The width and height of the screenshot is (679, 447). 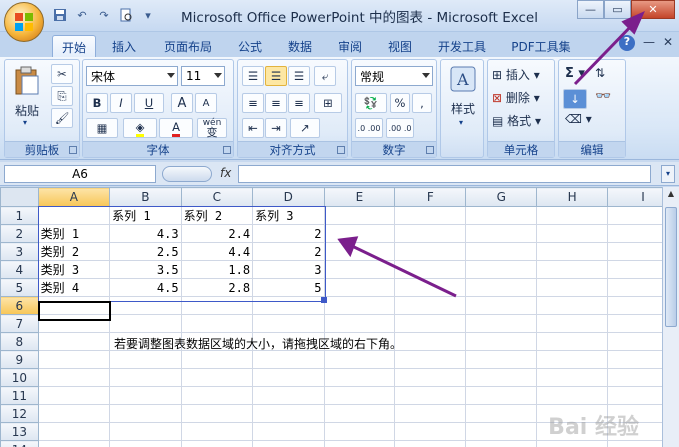 I want to click on office-button, so click(x=24, y=22).